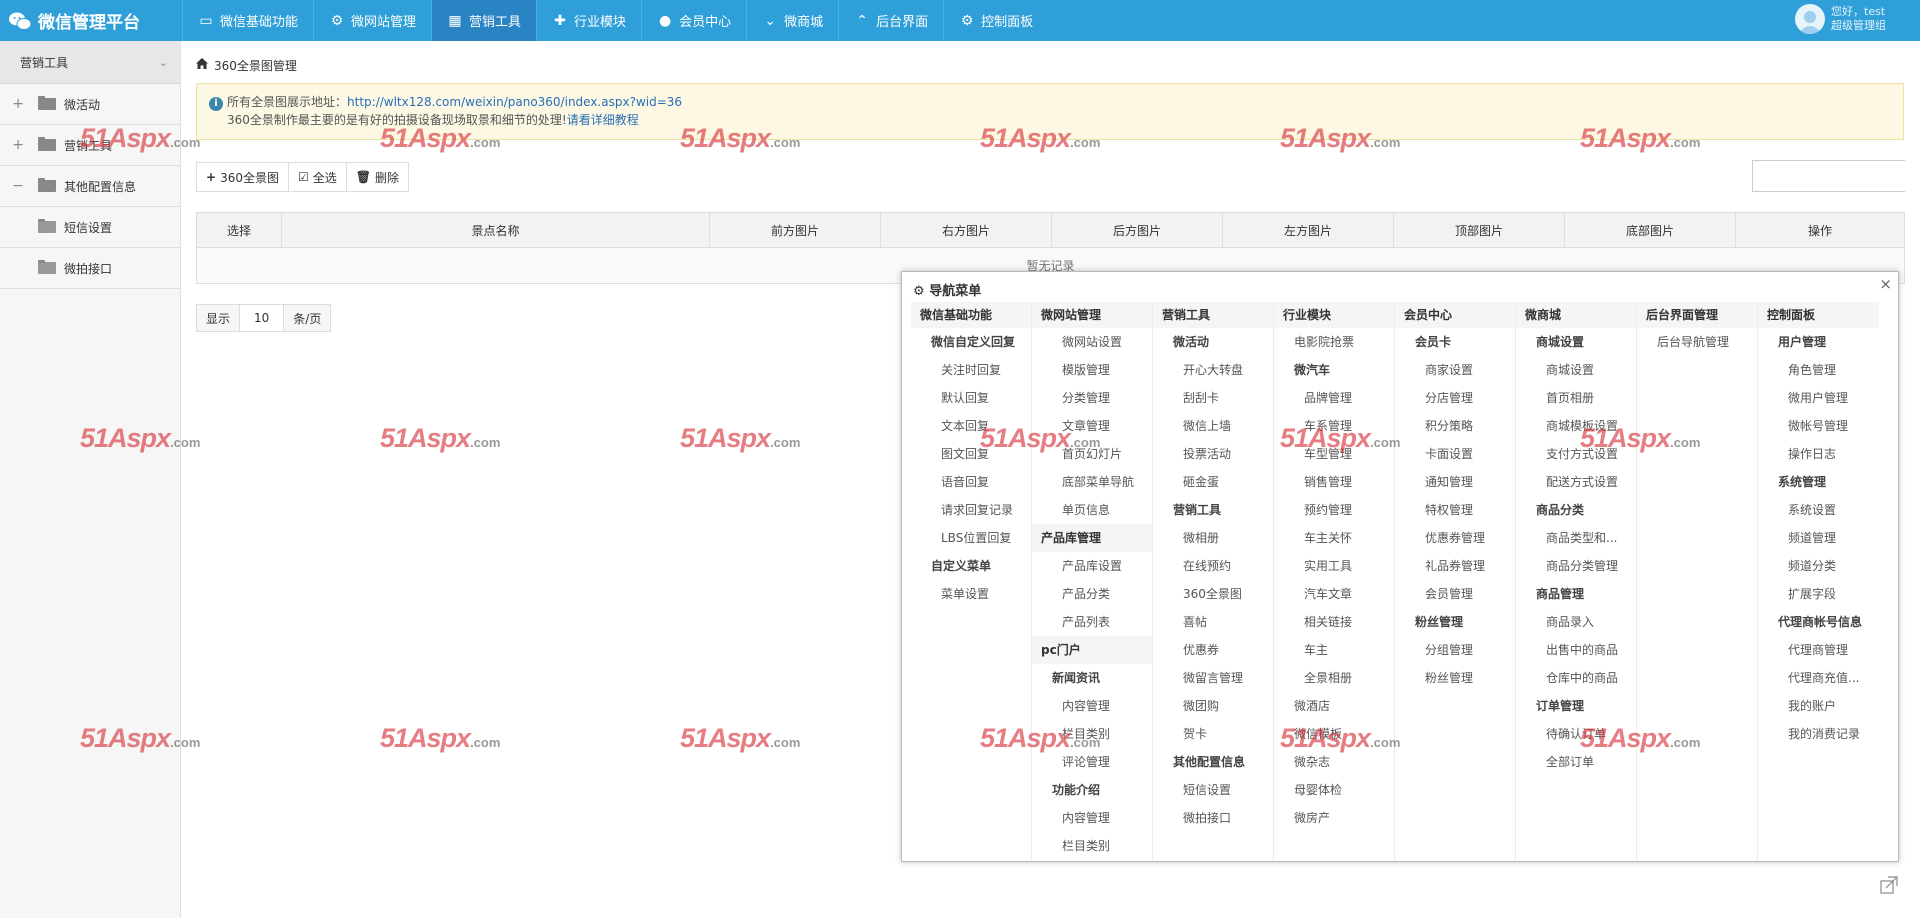  Describe the element at coordinates (239, 230) in the screenshot. I see `column-header: 选择` at that location.